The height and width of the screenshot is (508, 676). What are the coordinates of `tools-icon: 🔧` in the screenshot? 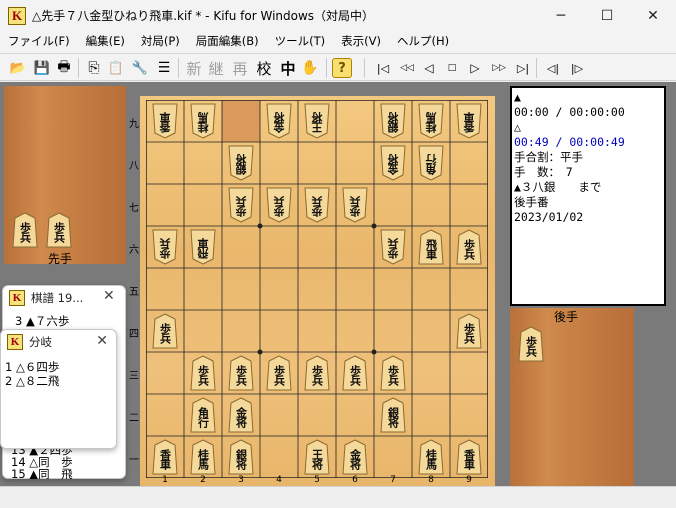 It's located at (140, 68).